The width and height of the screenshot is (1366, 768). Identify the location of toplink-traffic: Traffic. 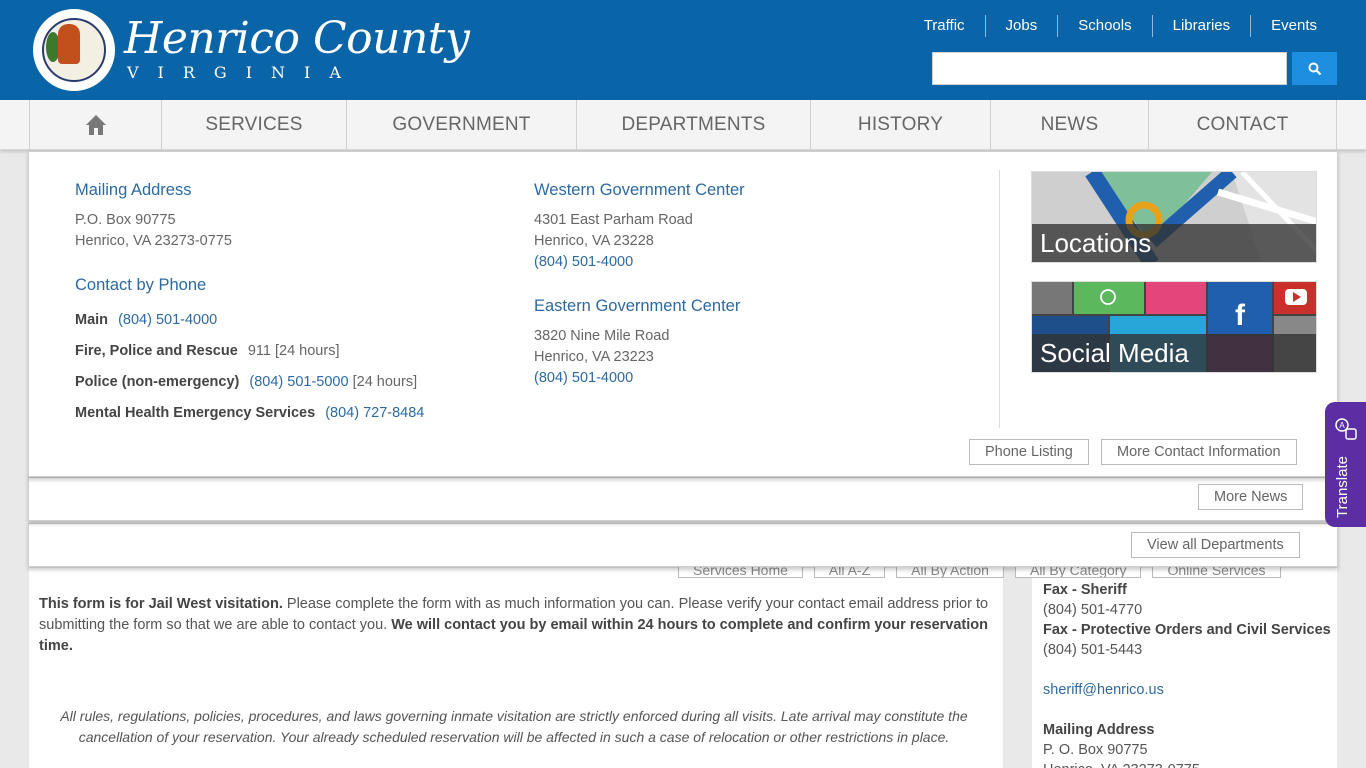
(944, 26).